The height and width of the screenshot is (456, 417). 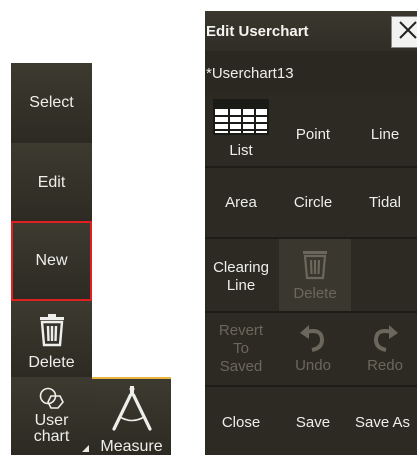 What do you see at coordinates (313, 365) in the screenshot?
I see `undo-label: Undo` at bounding box center [313, 365].